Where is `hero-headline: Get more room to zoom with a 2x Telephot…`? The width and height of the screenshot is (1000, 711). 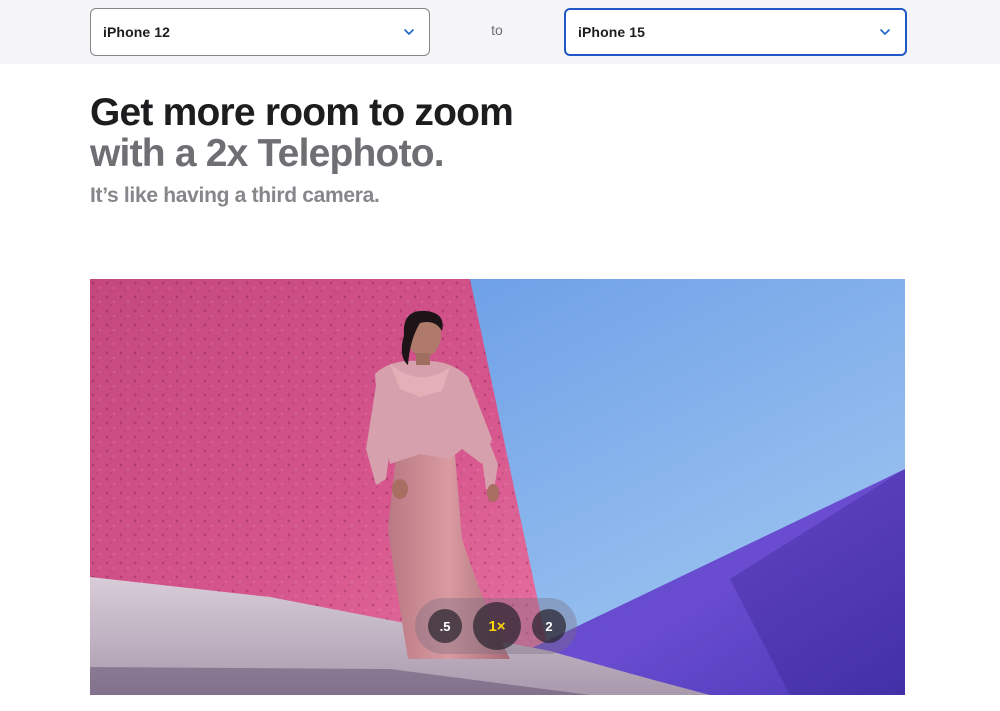 hero-headline: Get more room to zoom with a 2x Telephot… is located at coordinates (440, 133).